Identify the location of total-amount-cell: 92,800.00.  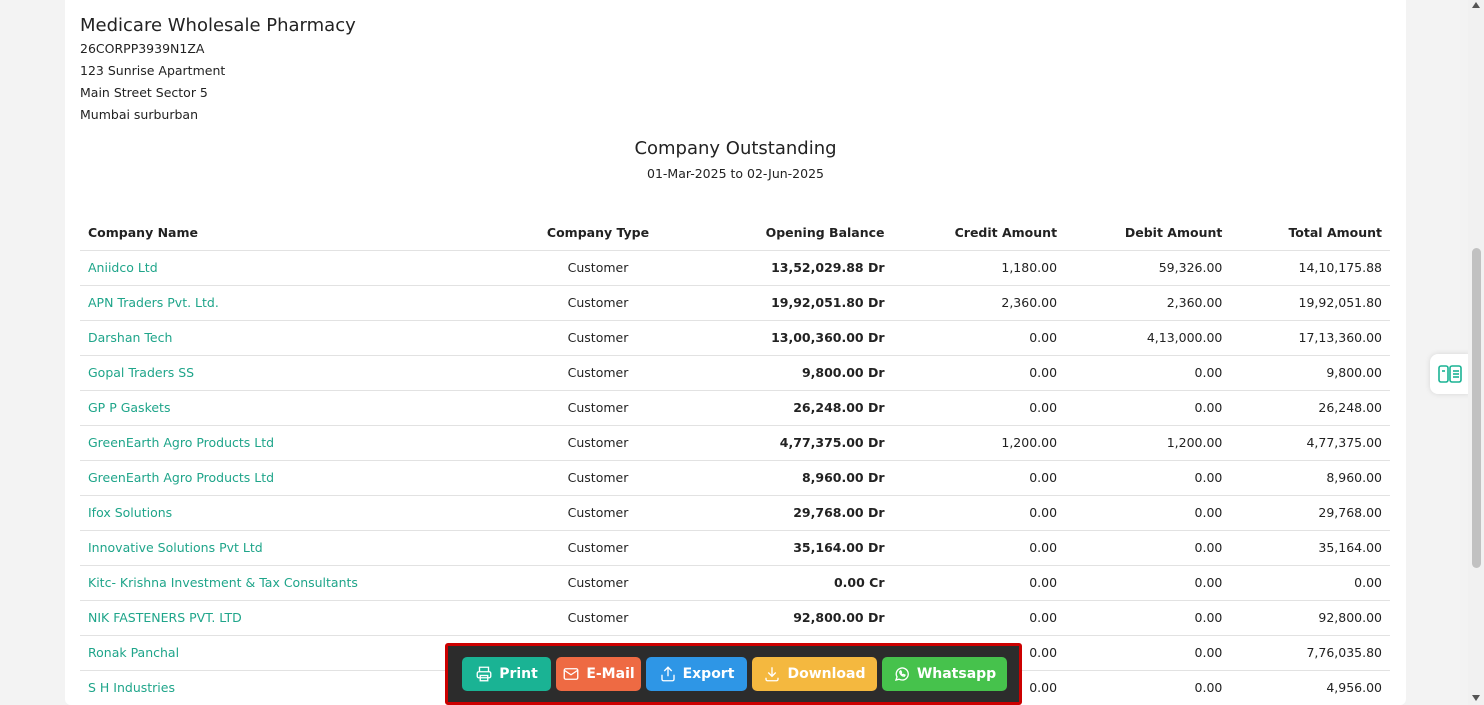
(1310, 618).